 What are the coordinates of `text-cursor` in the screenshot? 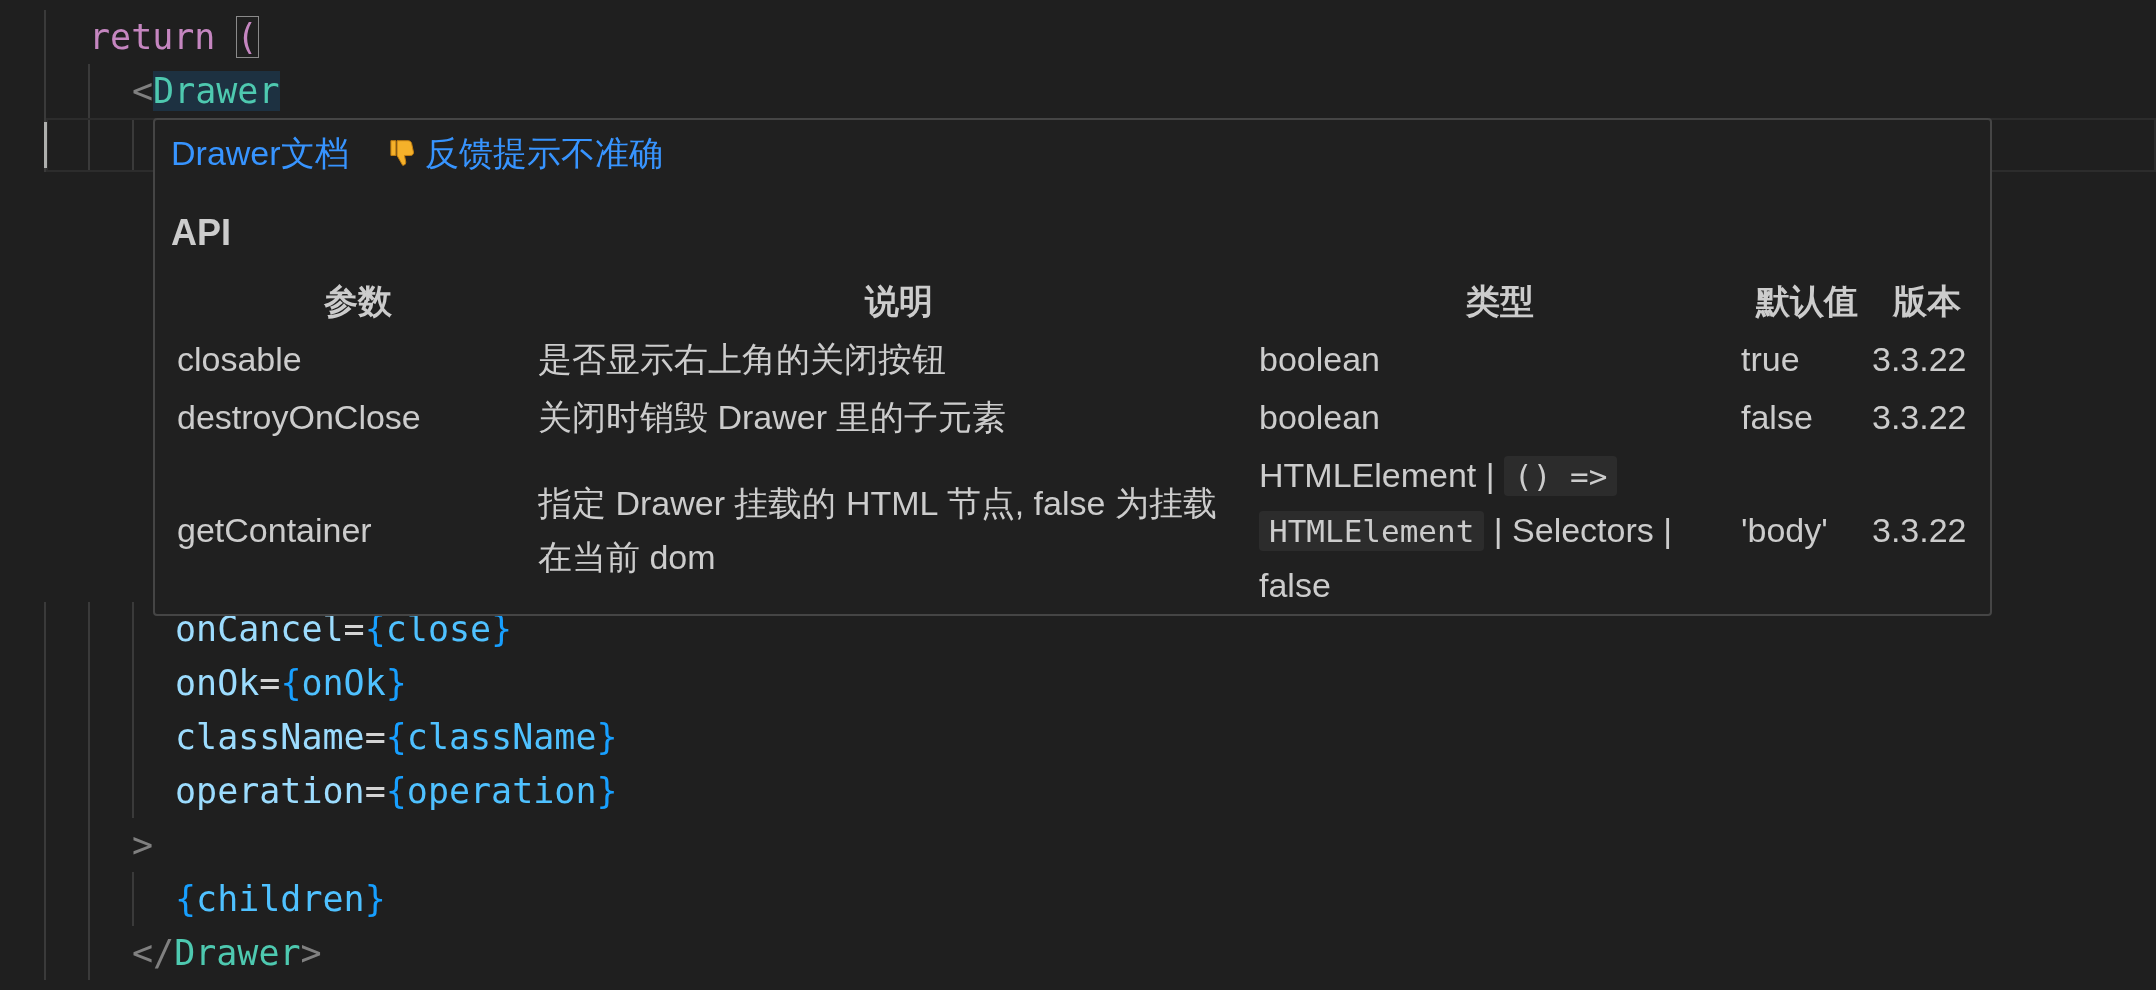 It's located at (45, 145).